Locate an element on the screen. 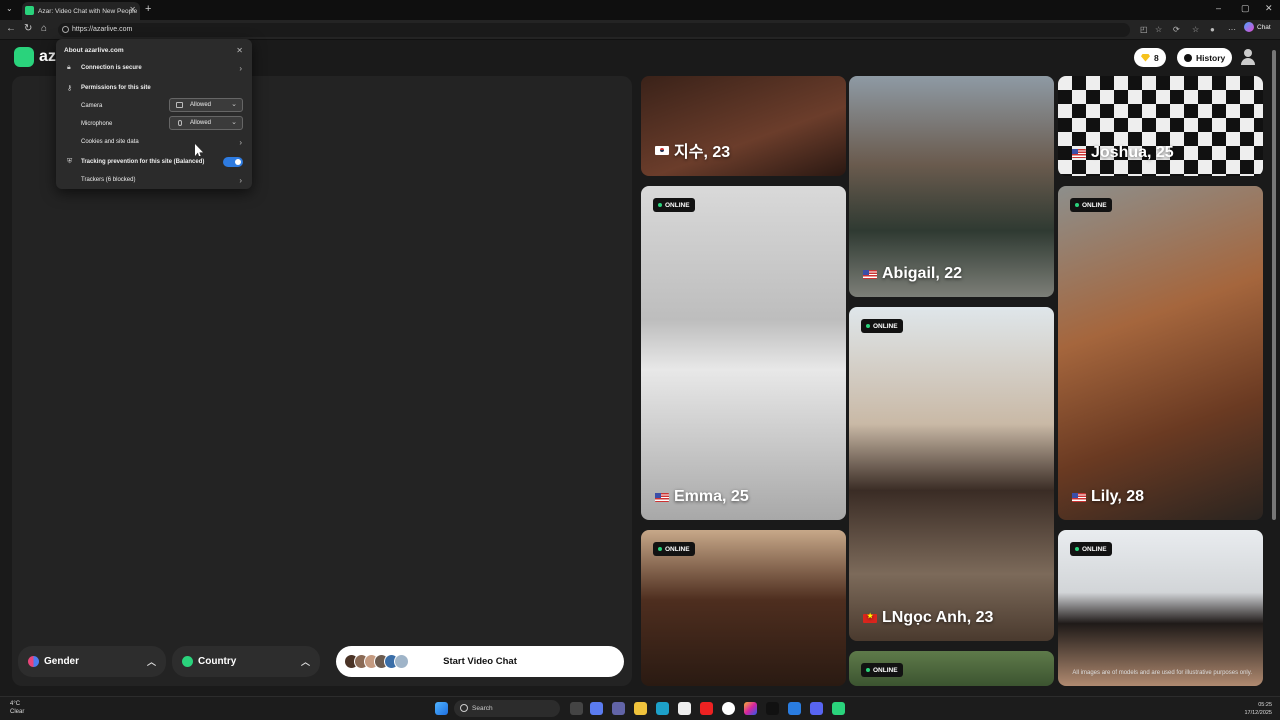 The image size is (1280, 720). history-button: History is located at coordinates (1205, 57).